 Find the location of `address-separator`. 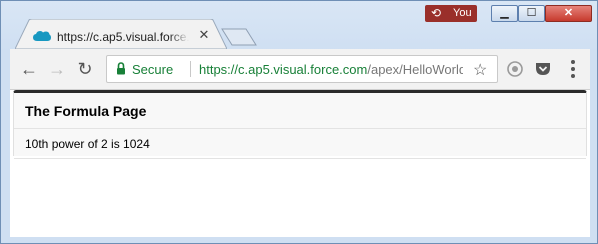

address-separator is located at coordinates (190, 69).